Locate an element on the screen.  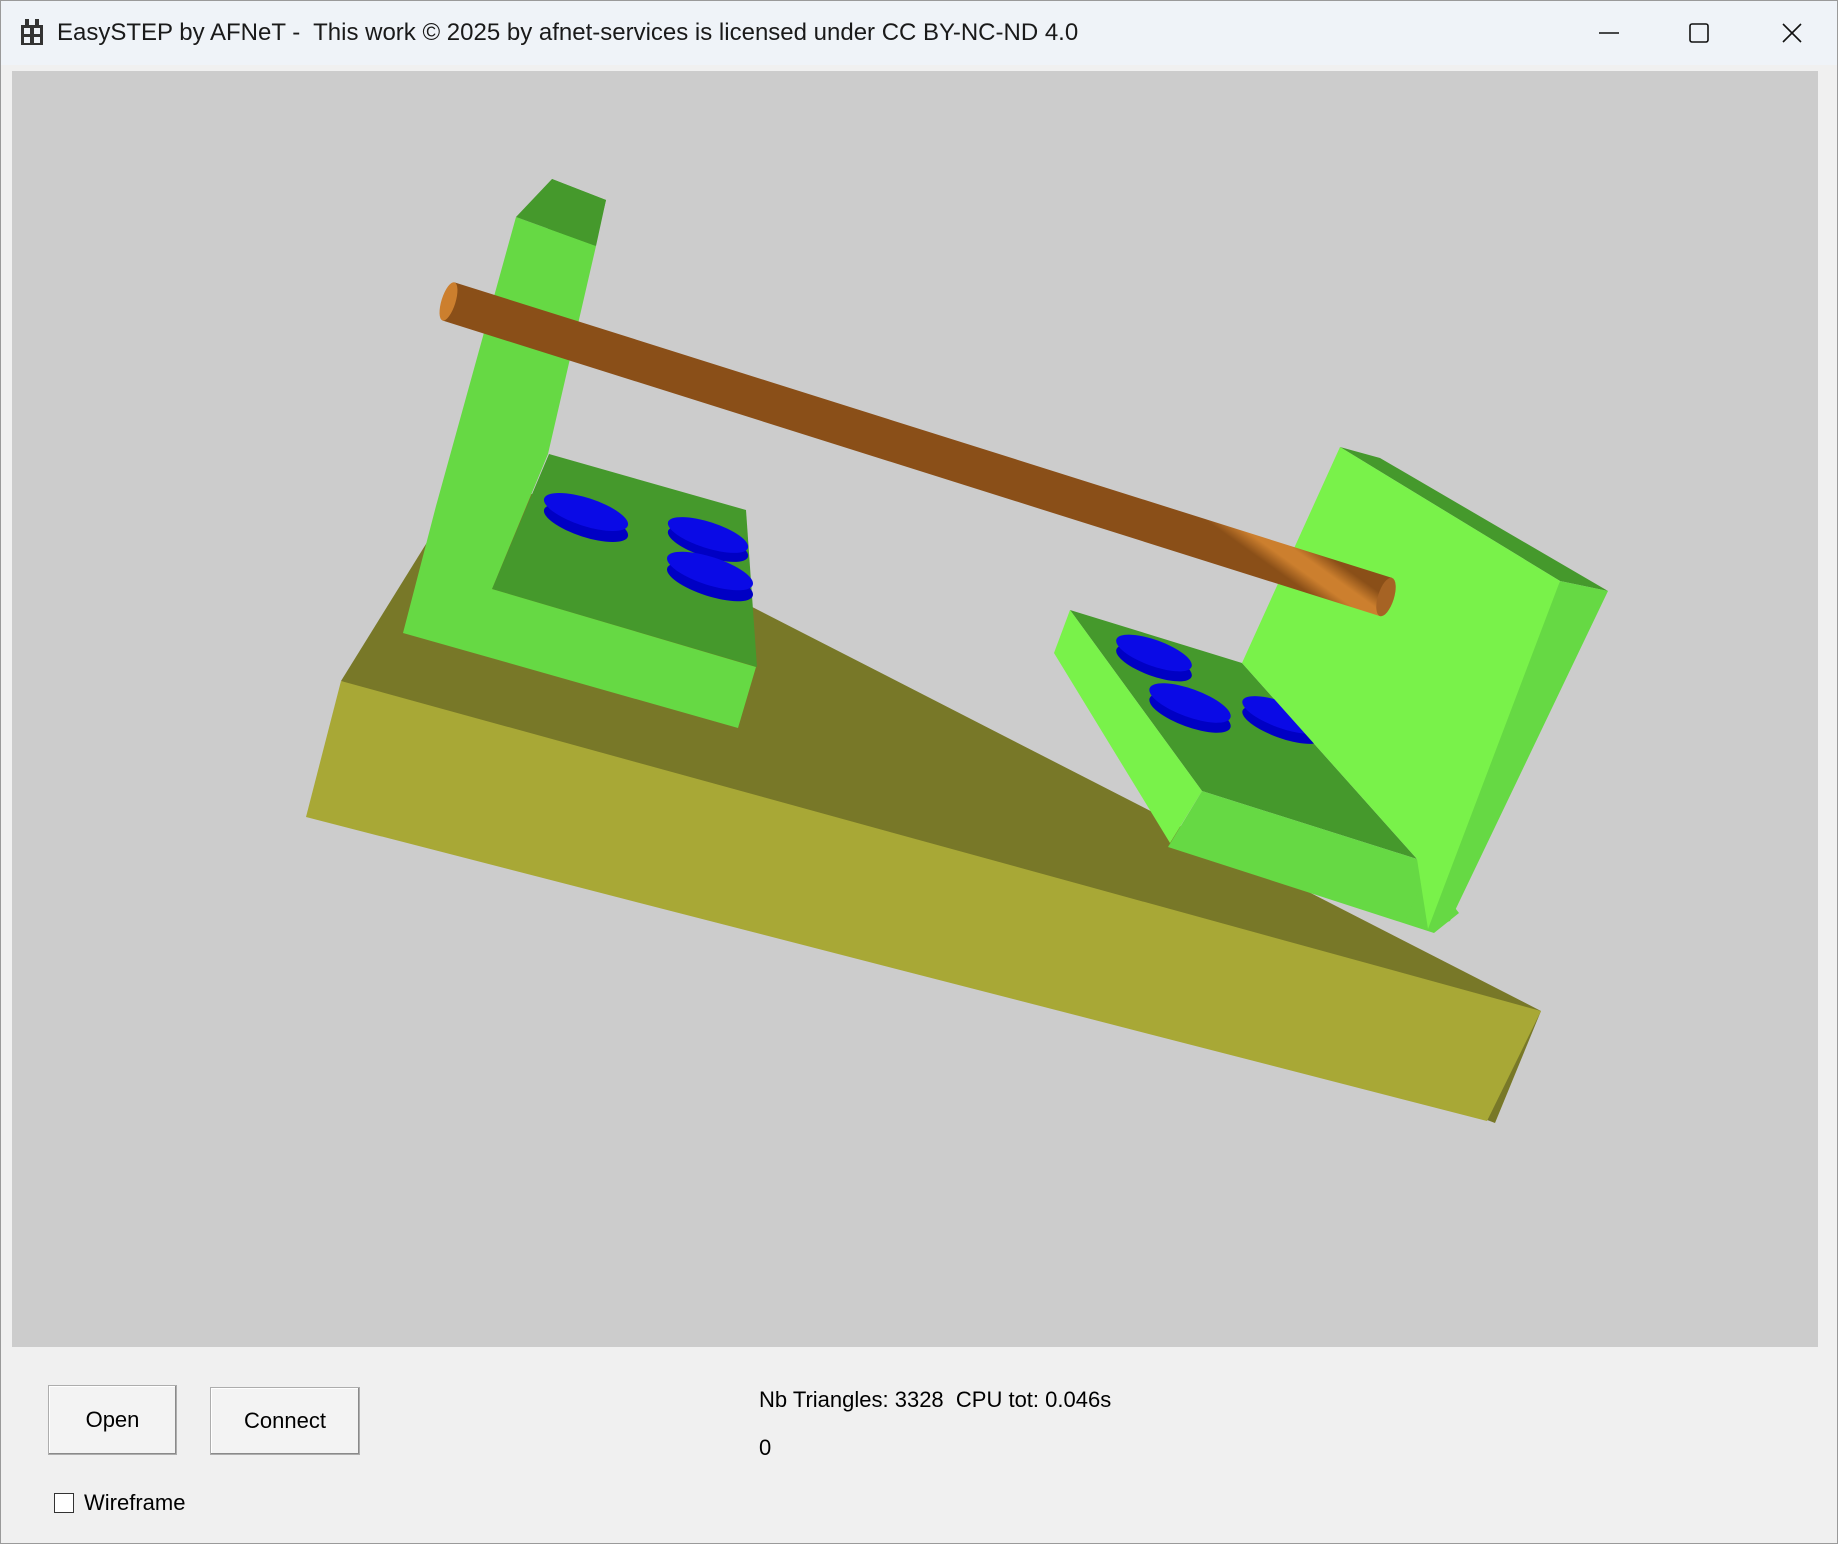
counter-text: 0 is located at coordinates (765, 1447).